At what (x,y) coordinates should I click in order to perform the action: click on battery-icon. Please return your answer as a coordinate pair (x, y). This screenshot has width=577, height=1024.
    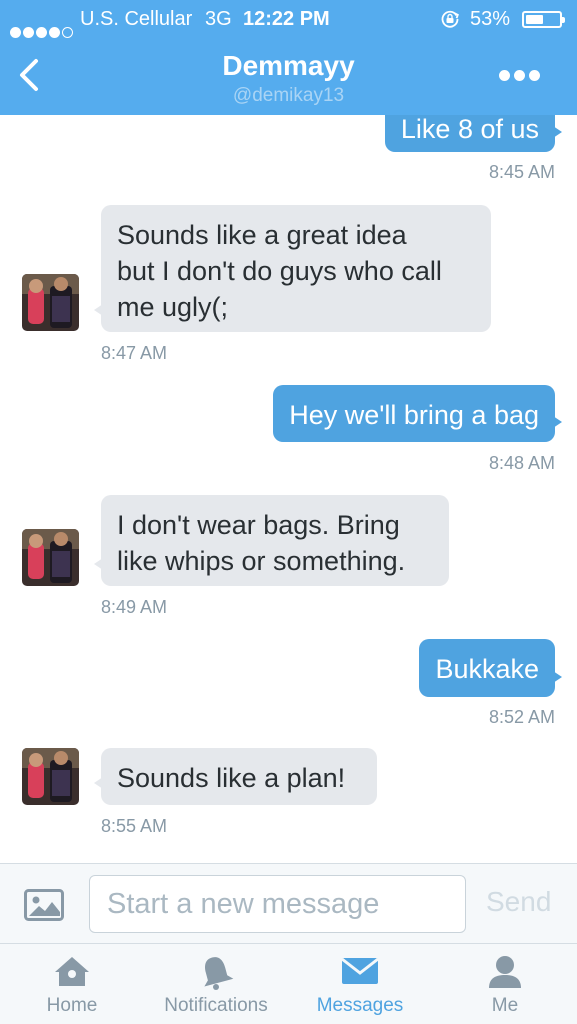
    Looking at the image, I should click on (543, 19).